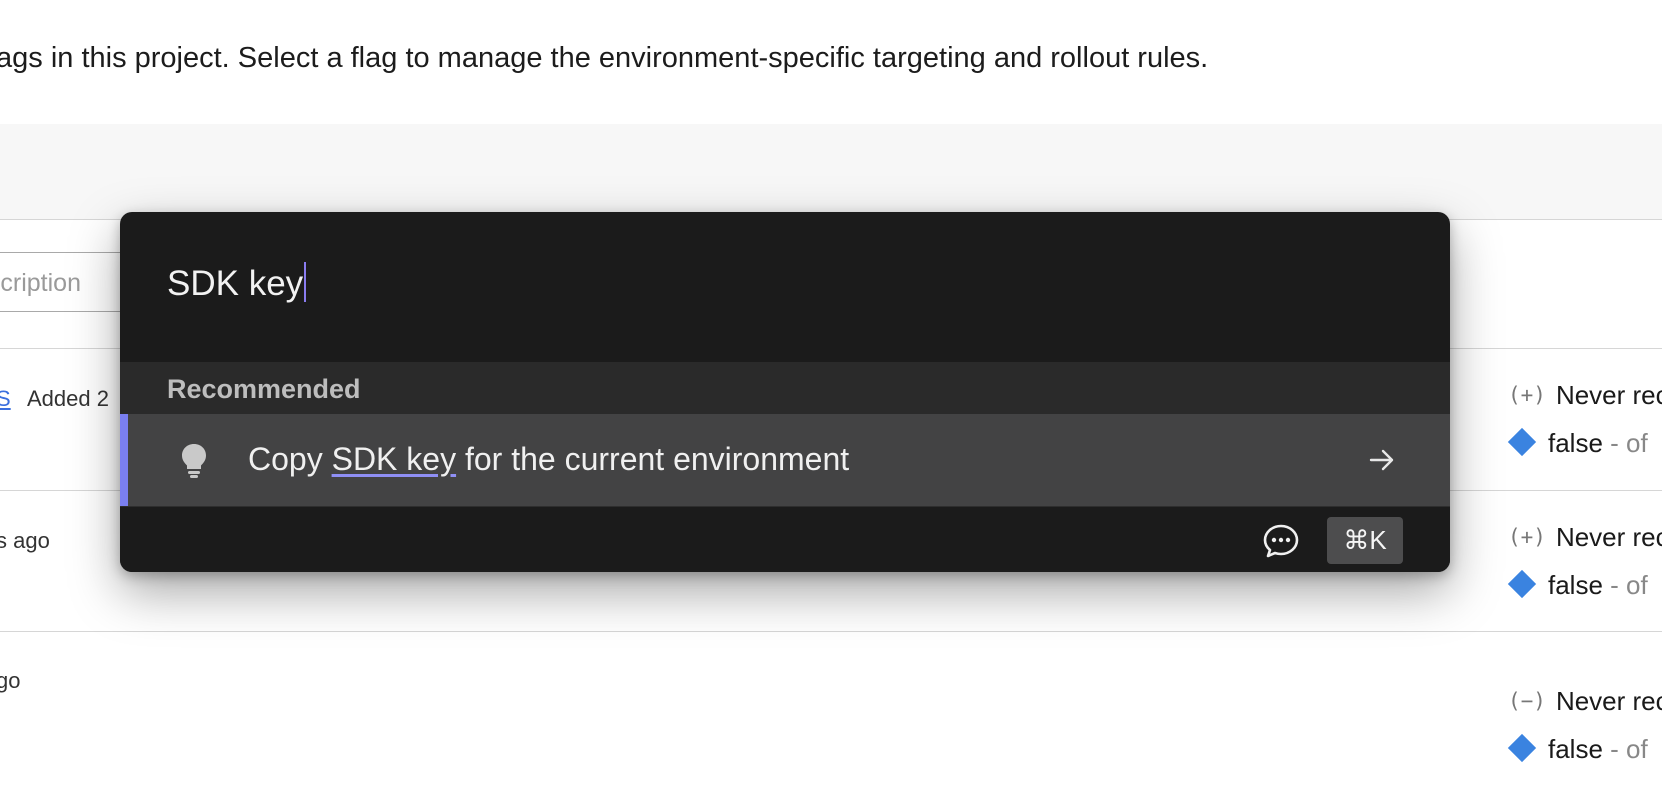  What do you see at coordinates (1365, 540) in the screenshot?
I see `keyboard-shortcut-badge: ⌘K` at bounding box center [1365, 540].